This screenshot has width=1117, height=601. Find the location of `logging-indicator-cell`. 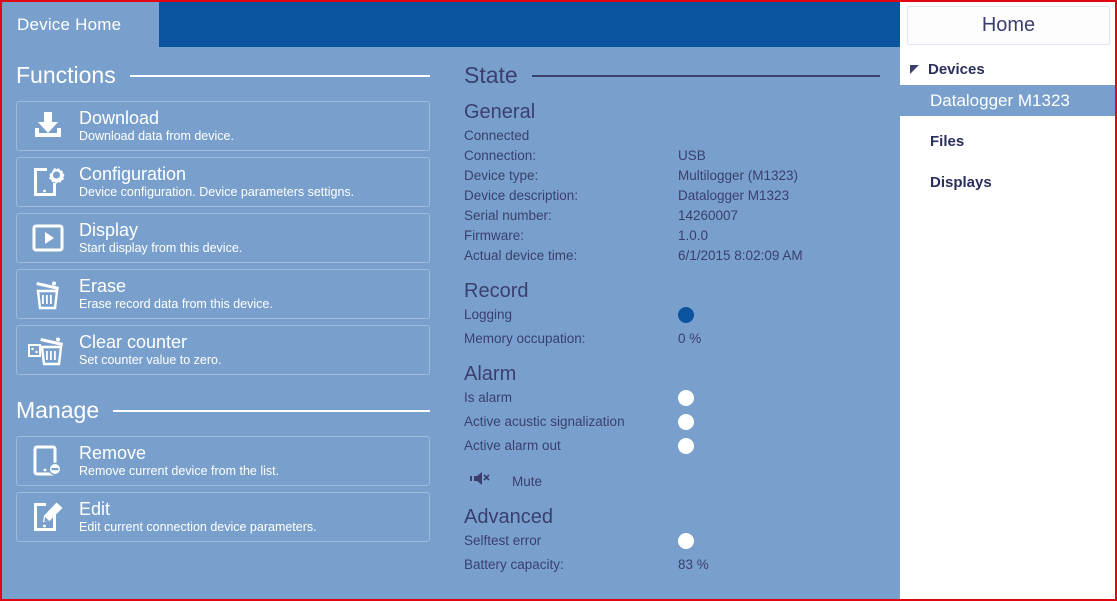

logging-indicator-cell is located at coordinates (779, 317).